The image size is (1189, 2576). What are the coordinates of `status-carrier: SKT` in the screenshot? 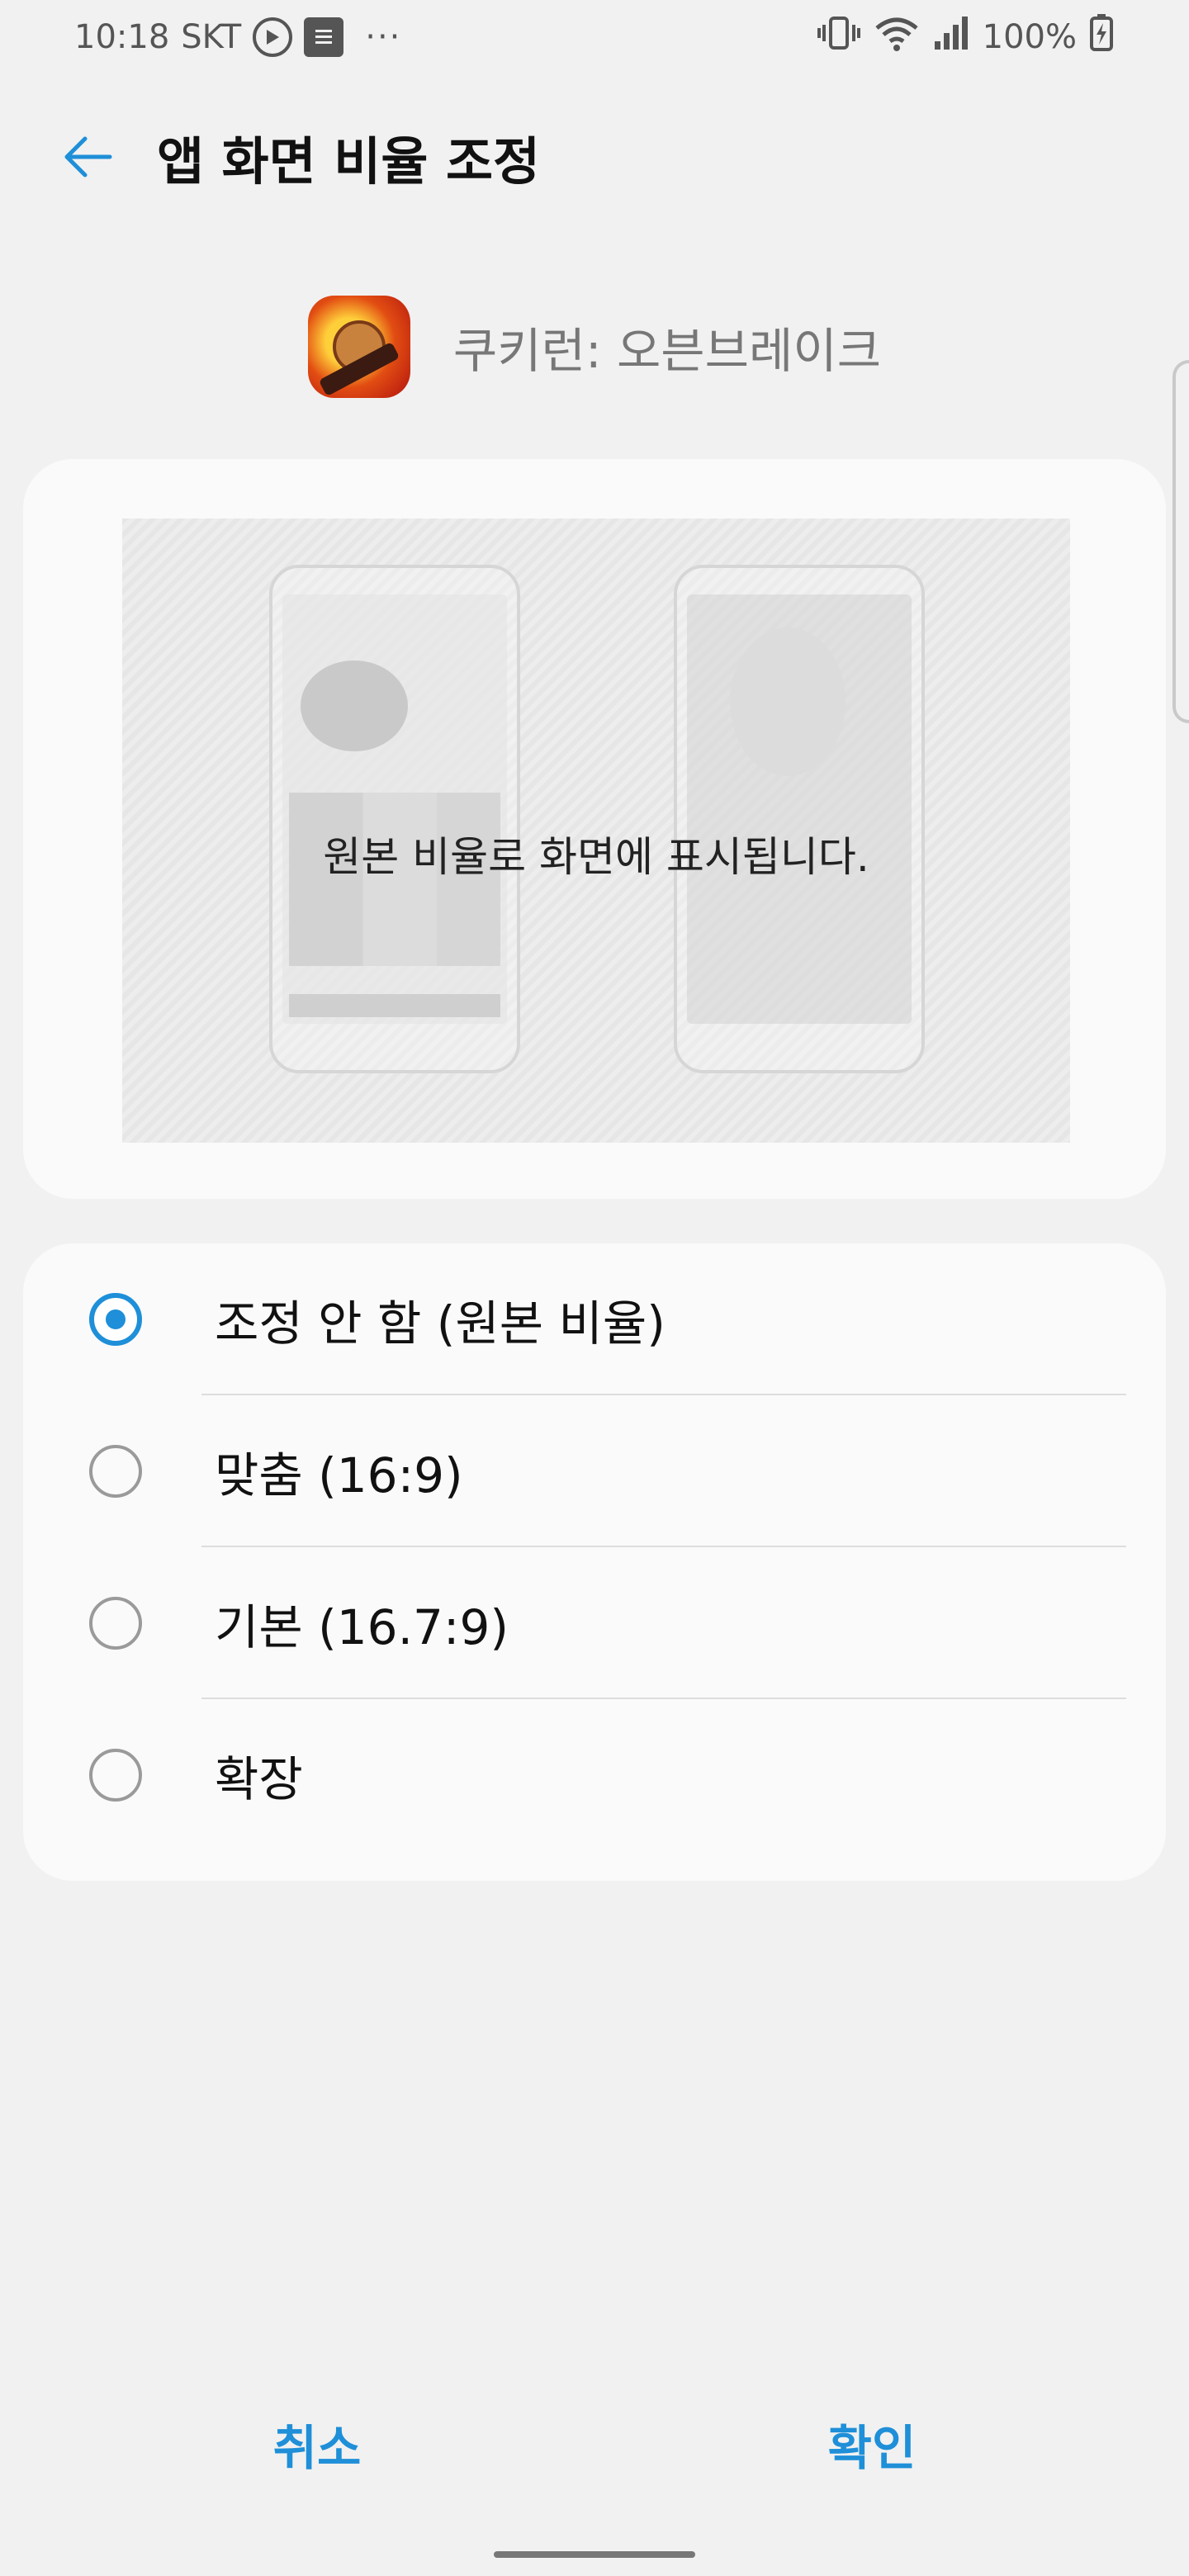 It's located at (211, 37).